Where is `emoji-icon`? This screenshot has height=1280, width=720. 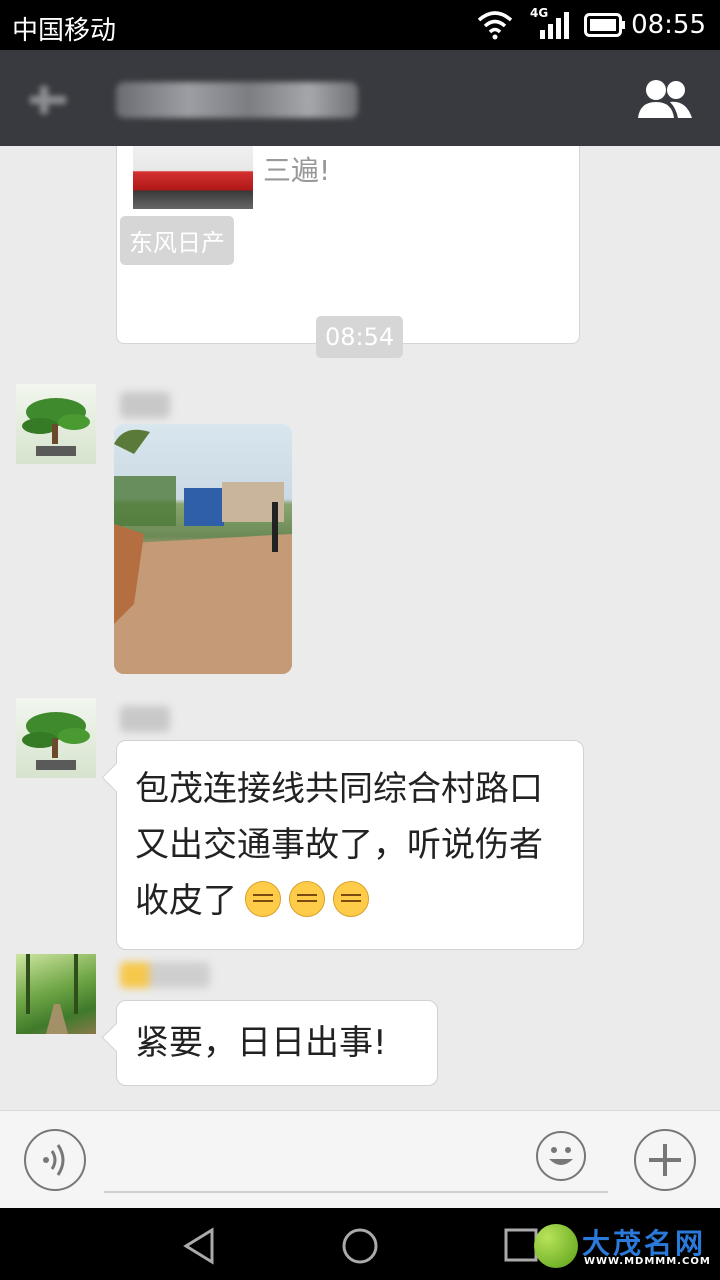 emoji-icon is located at coordinates (561, 1156).